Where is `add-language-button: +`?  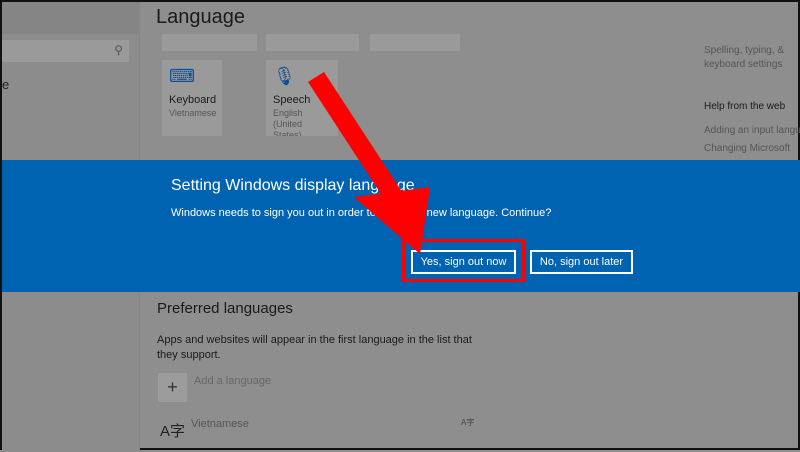
add-language-button: + is located at coordinates (172, 387).